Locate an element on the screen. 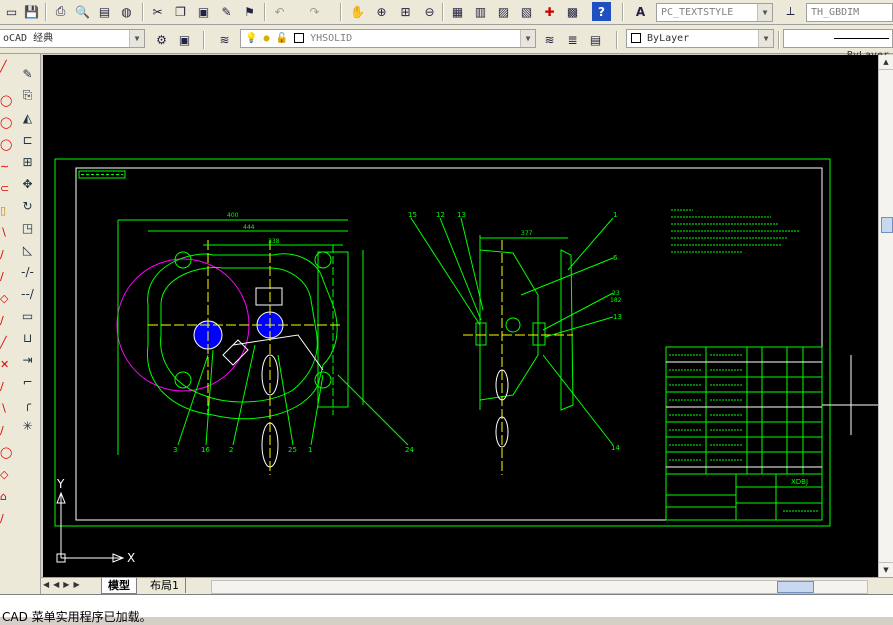  explode-icon: ✳ is located at coordinates (27, 425).